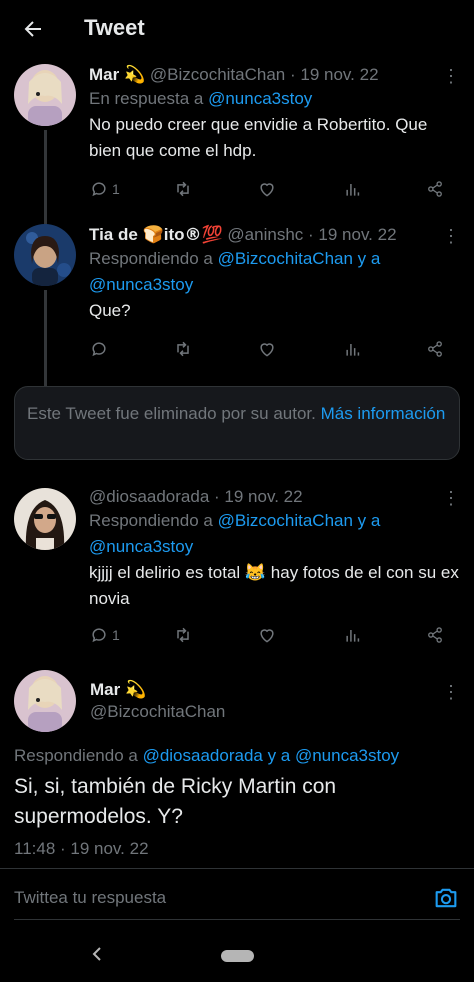 The height and width of the screenshot is (982, 474). Describe the element at coordinates (81, 848) in the screenshot. I see `tweet-timestamp: 11:48 · 19 nov. 22` at that location.